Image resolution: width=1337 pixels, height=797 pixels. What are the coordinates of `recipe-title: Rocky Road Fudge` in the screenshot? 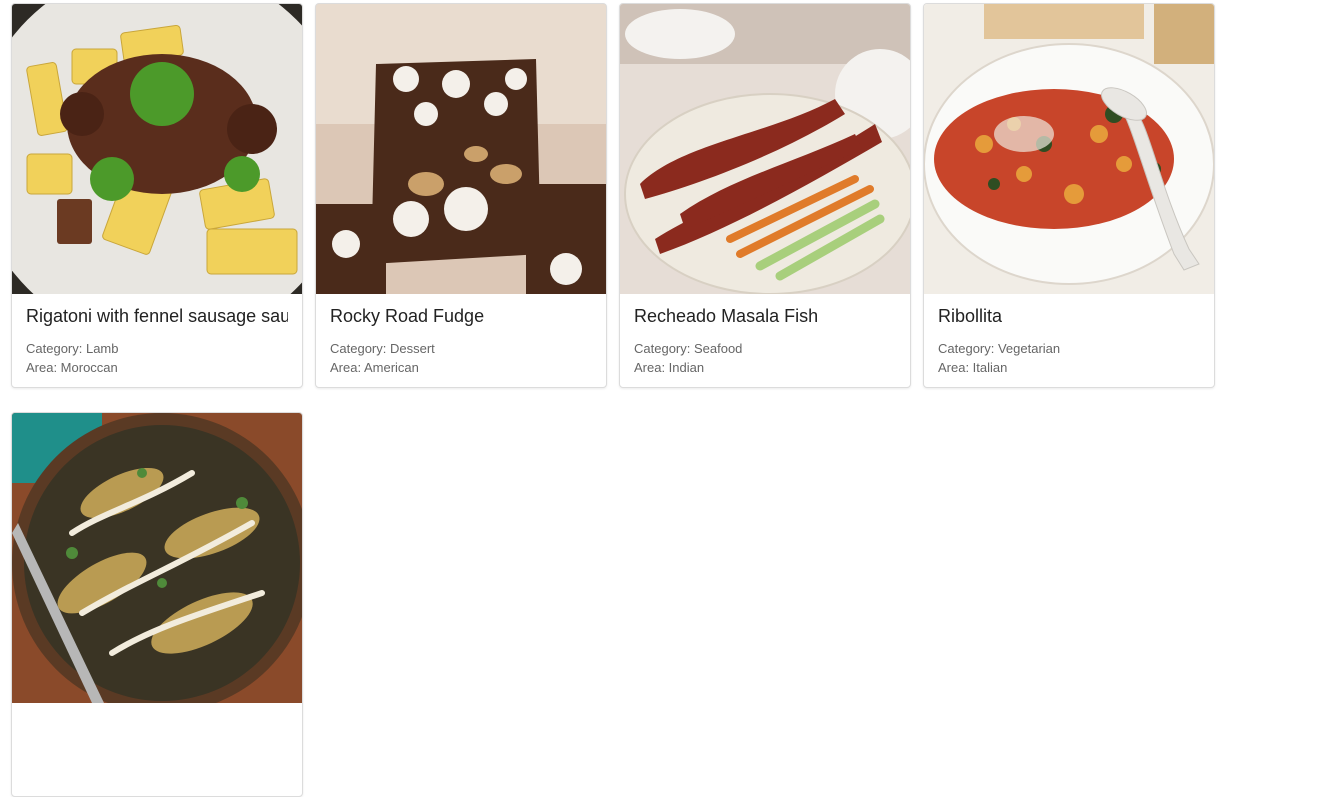 It's located at (461, 316).